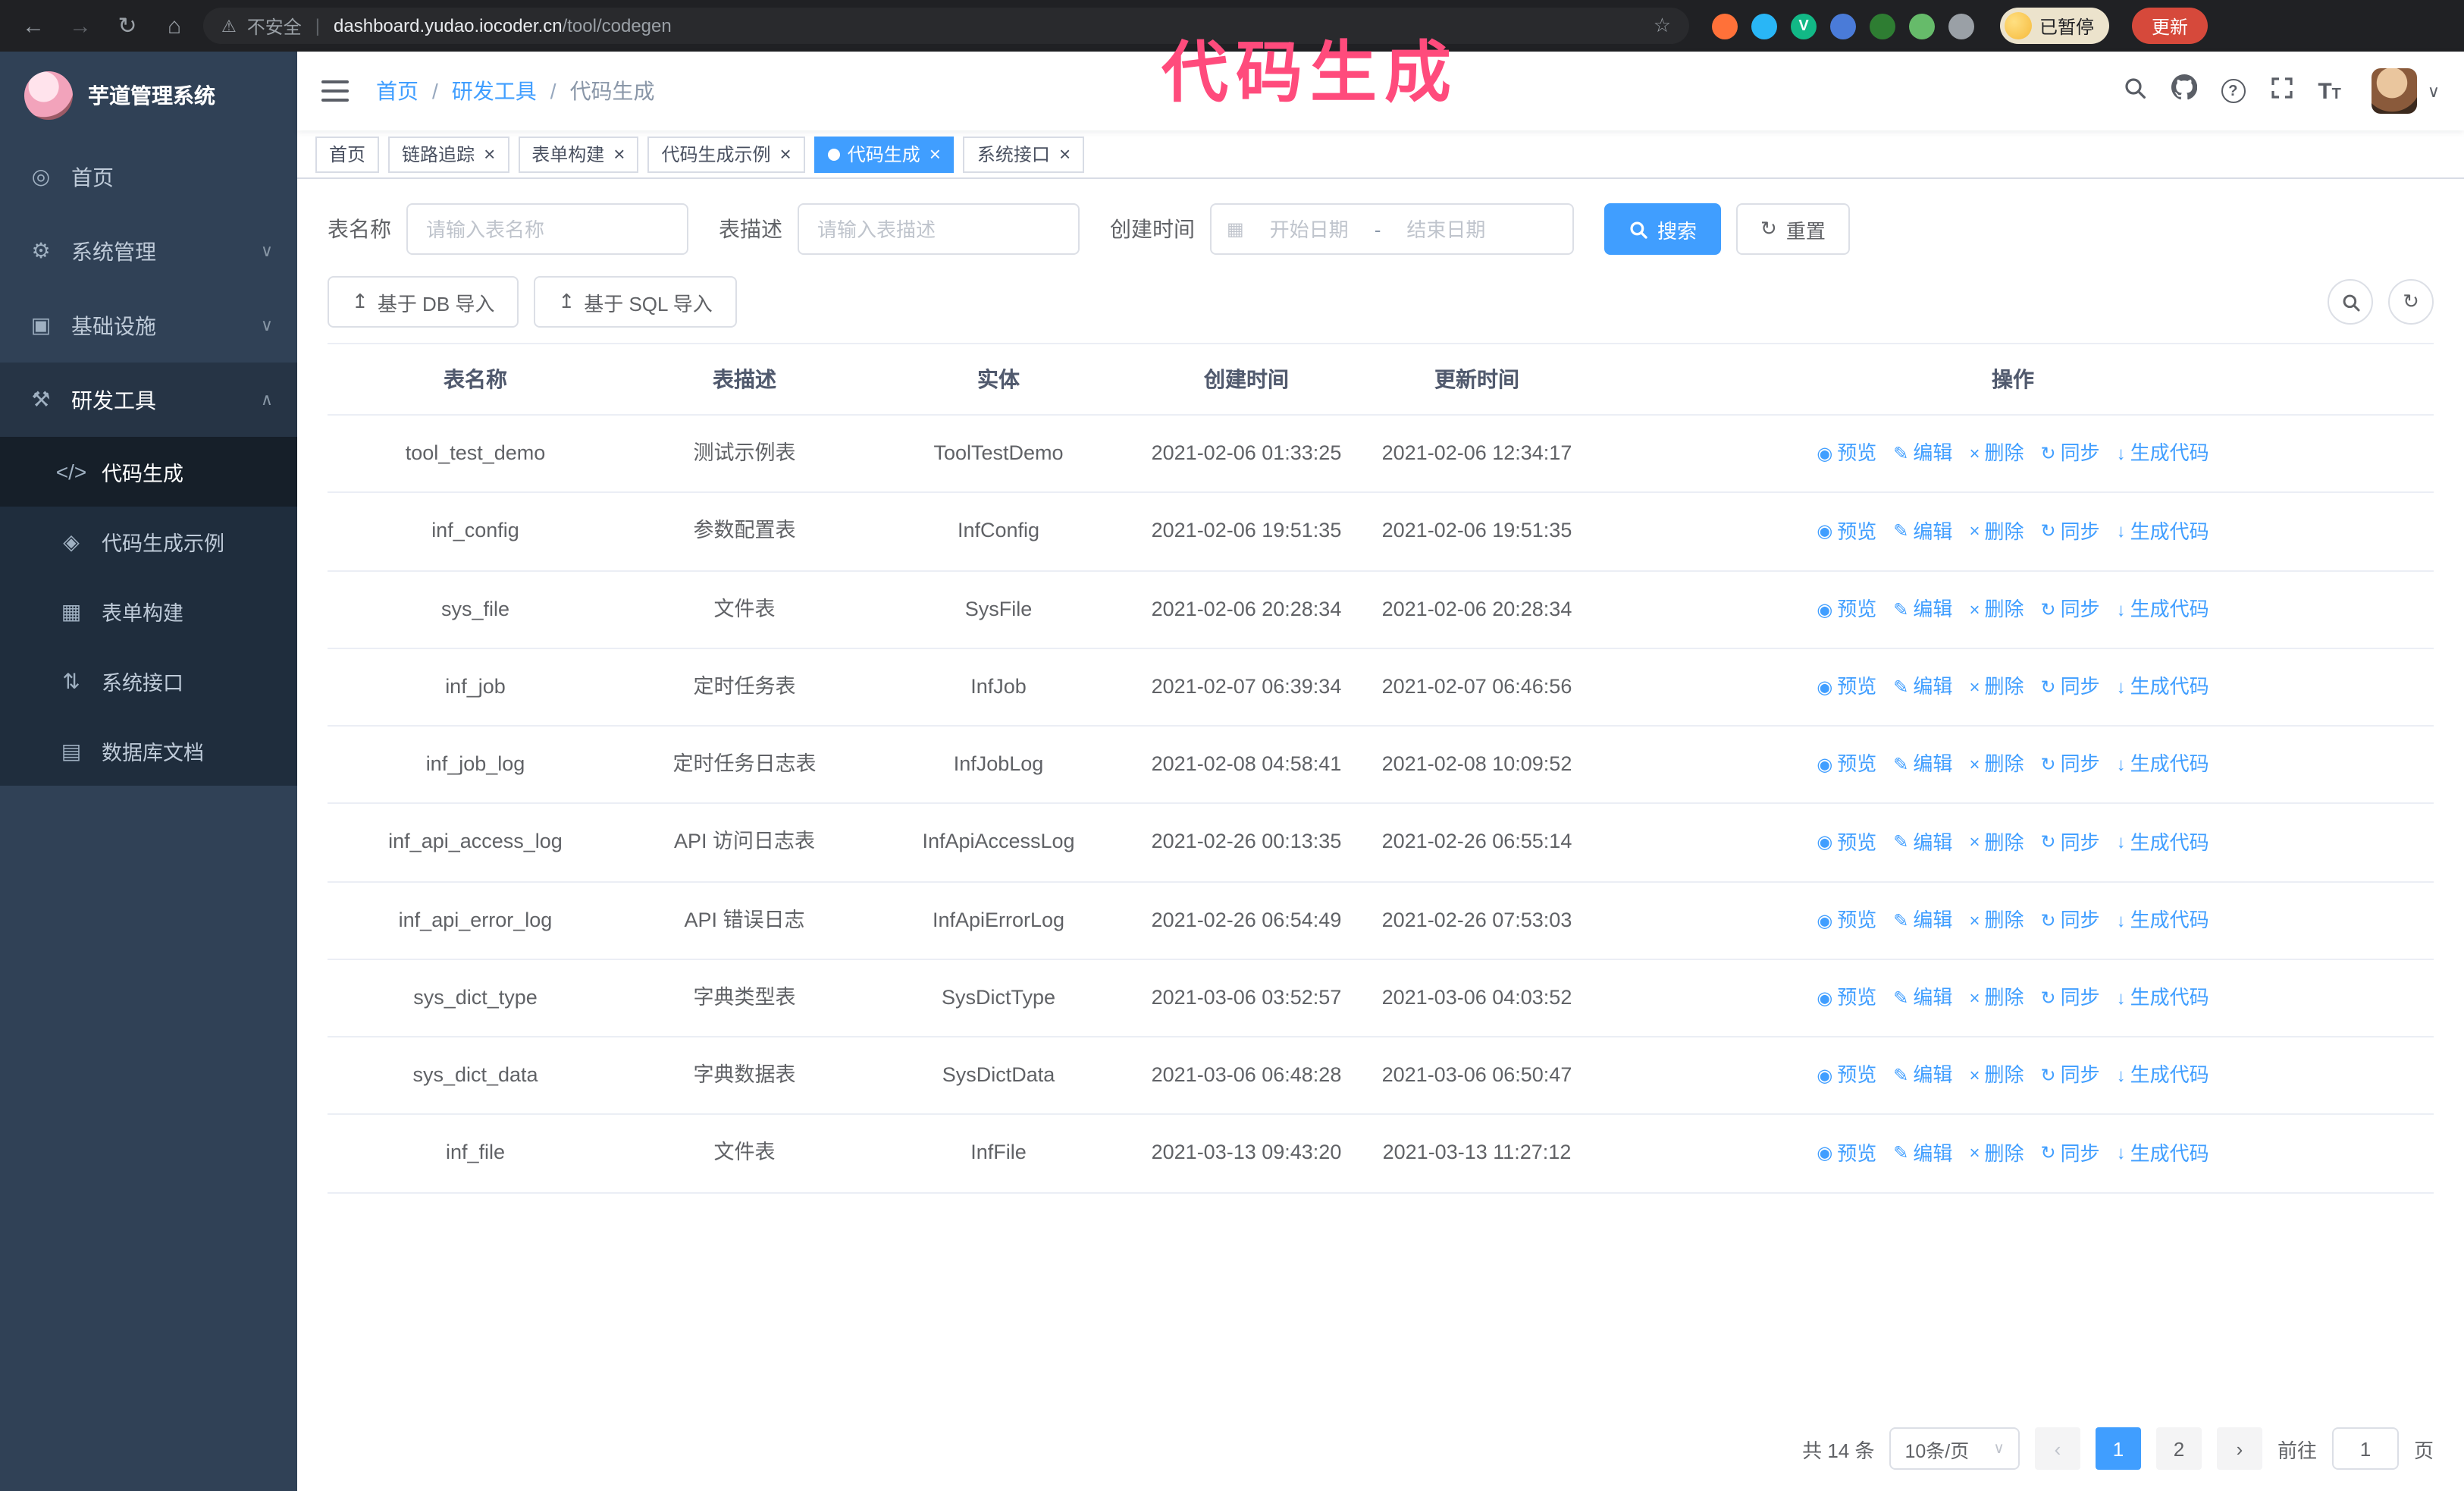 The image size is (2464, 1491). What do you see at coordinates (2411, 302) in the screenshot?
I see `refresh-button: ↻` at bounding box center [2411, 302].